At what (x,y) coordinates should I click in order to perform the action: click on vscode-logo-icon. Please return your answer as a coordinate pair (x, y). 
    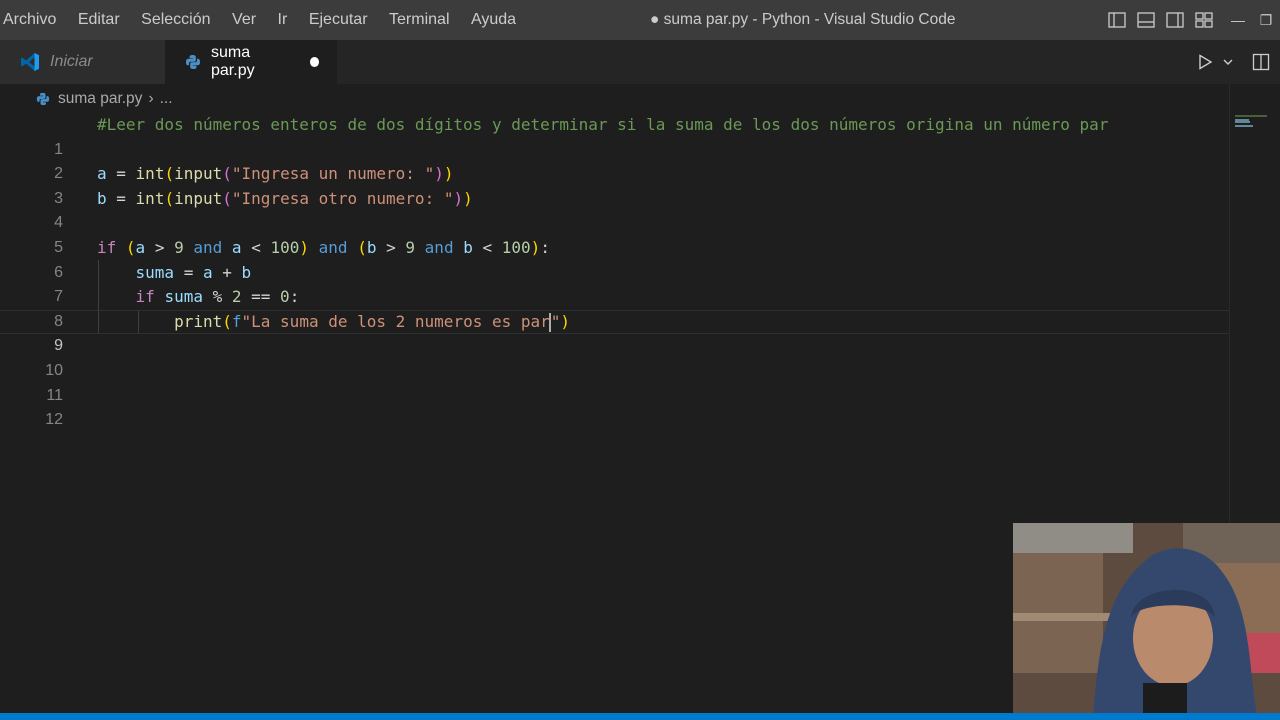
    Looking at the image, I should click on (30, 62).